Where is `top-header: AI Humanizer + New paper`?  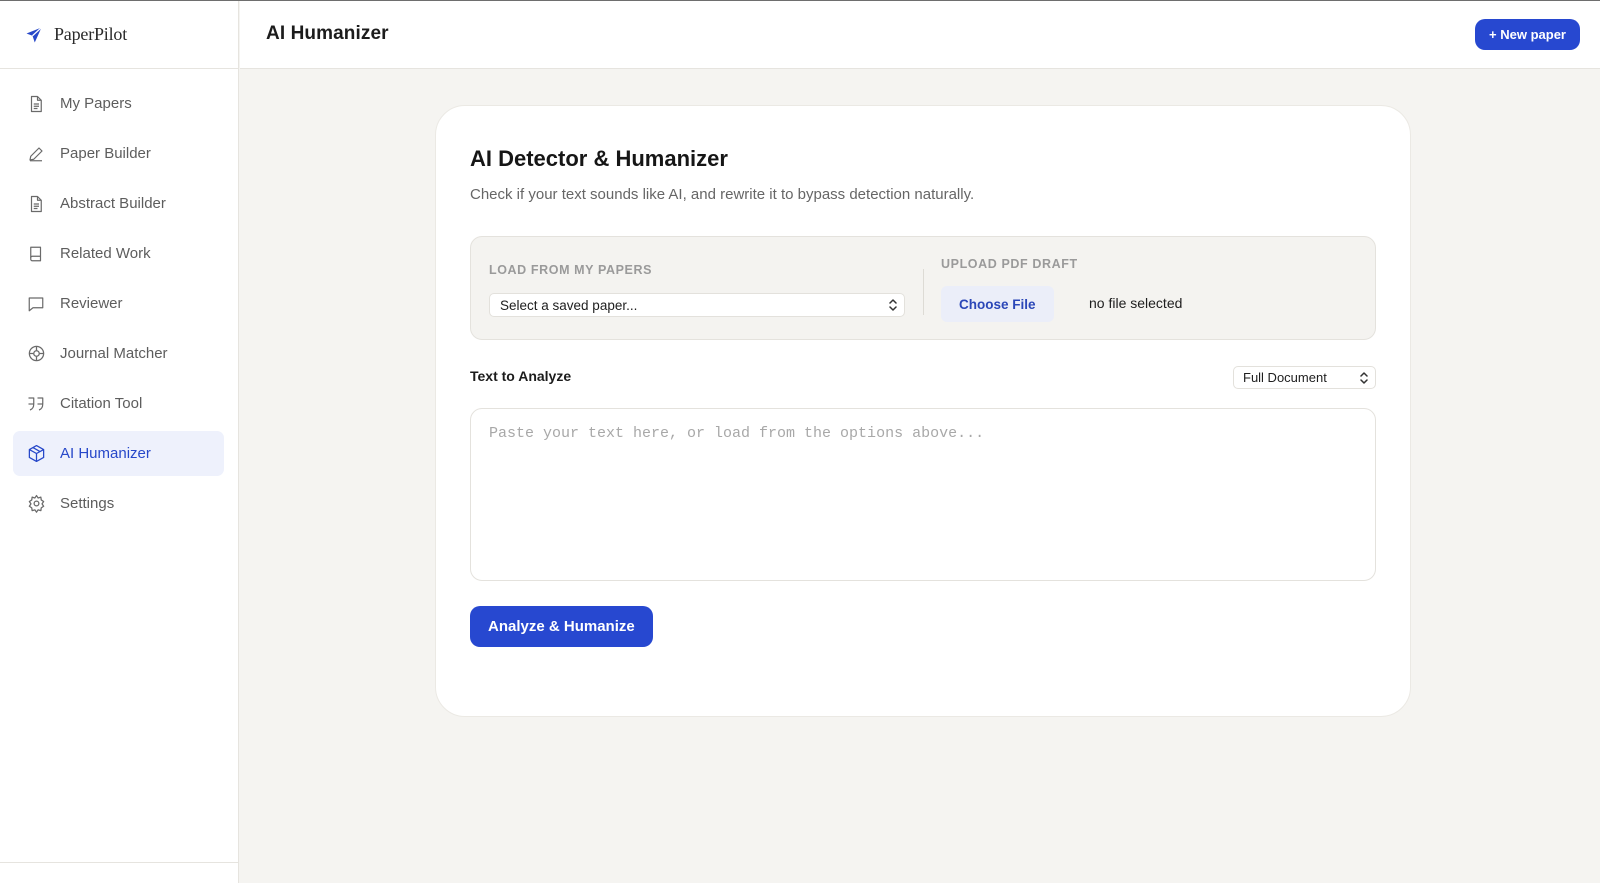
top-header: AI Humanizer + New paper is located at coordinates (920, 35).